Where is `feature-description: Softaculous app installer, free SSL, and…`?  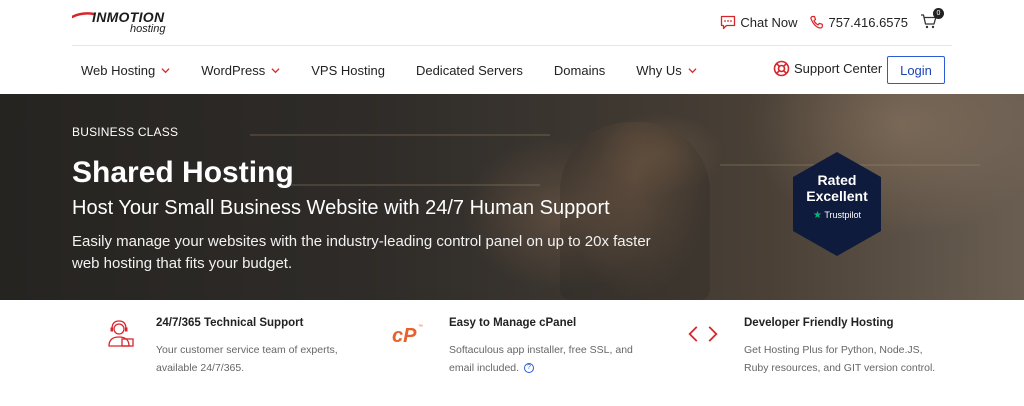 feature-description: Softaculous app installer, free SSL, and… is located at coordinates (541, 359).